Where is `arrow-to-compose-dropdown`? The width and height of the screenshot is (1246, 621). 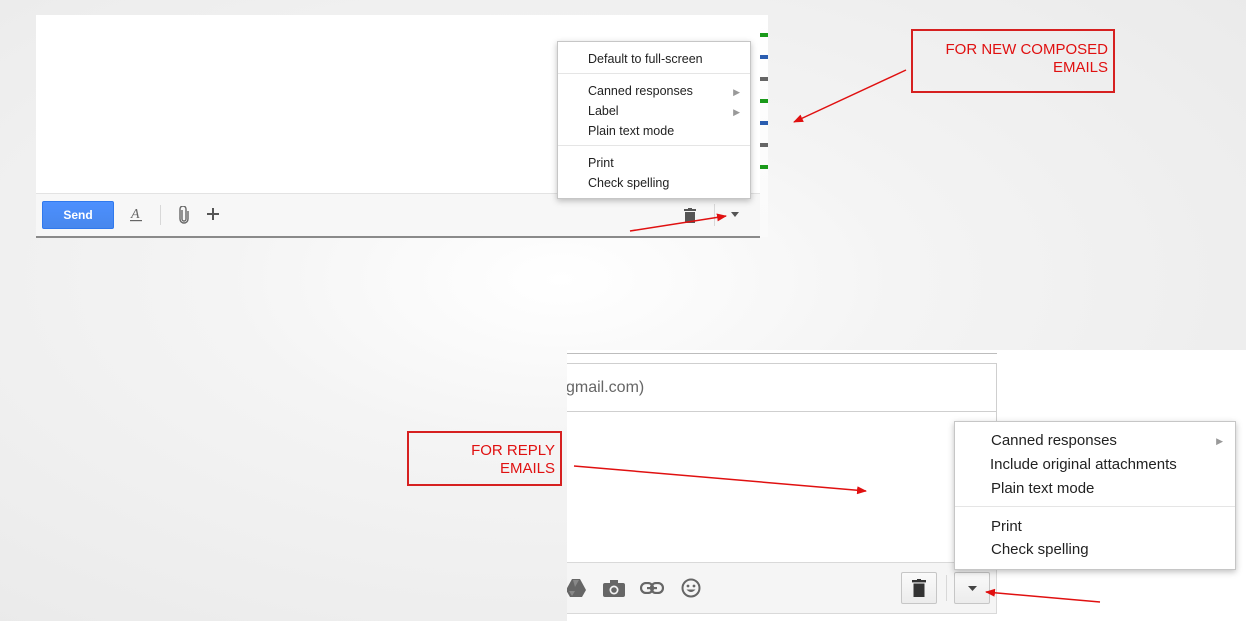
arrow-to-compose-dropdown is located at coordinates (678, 222).